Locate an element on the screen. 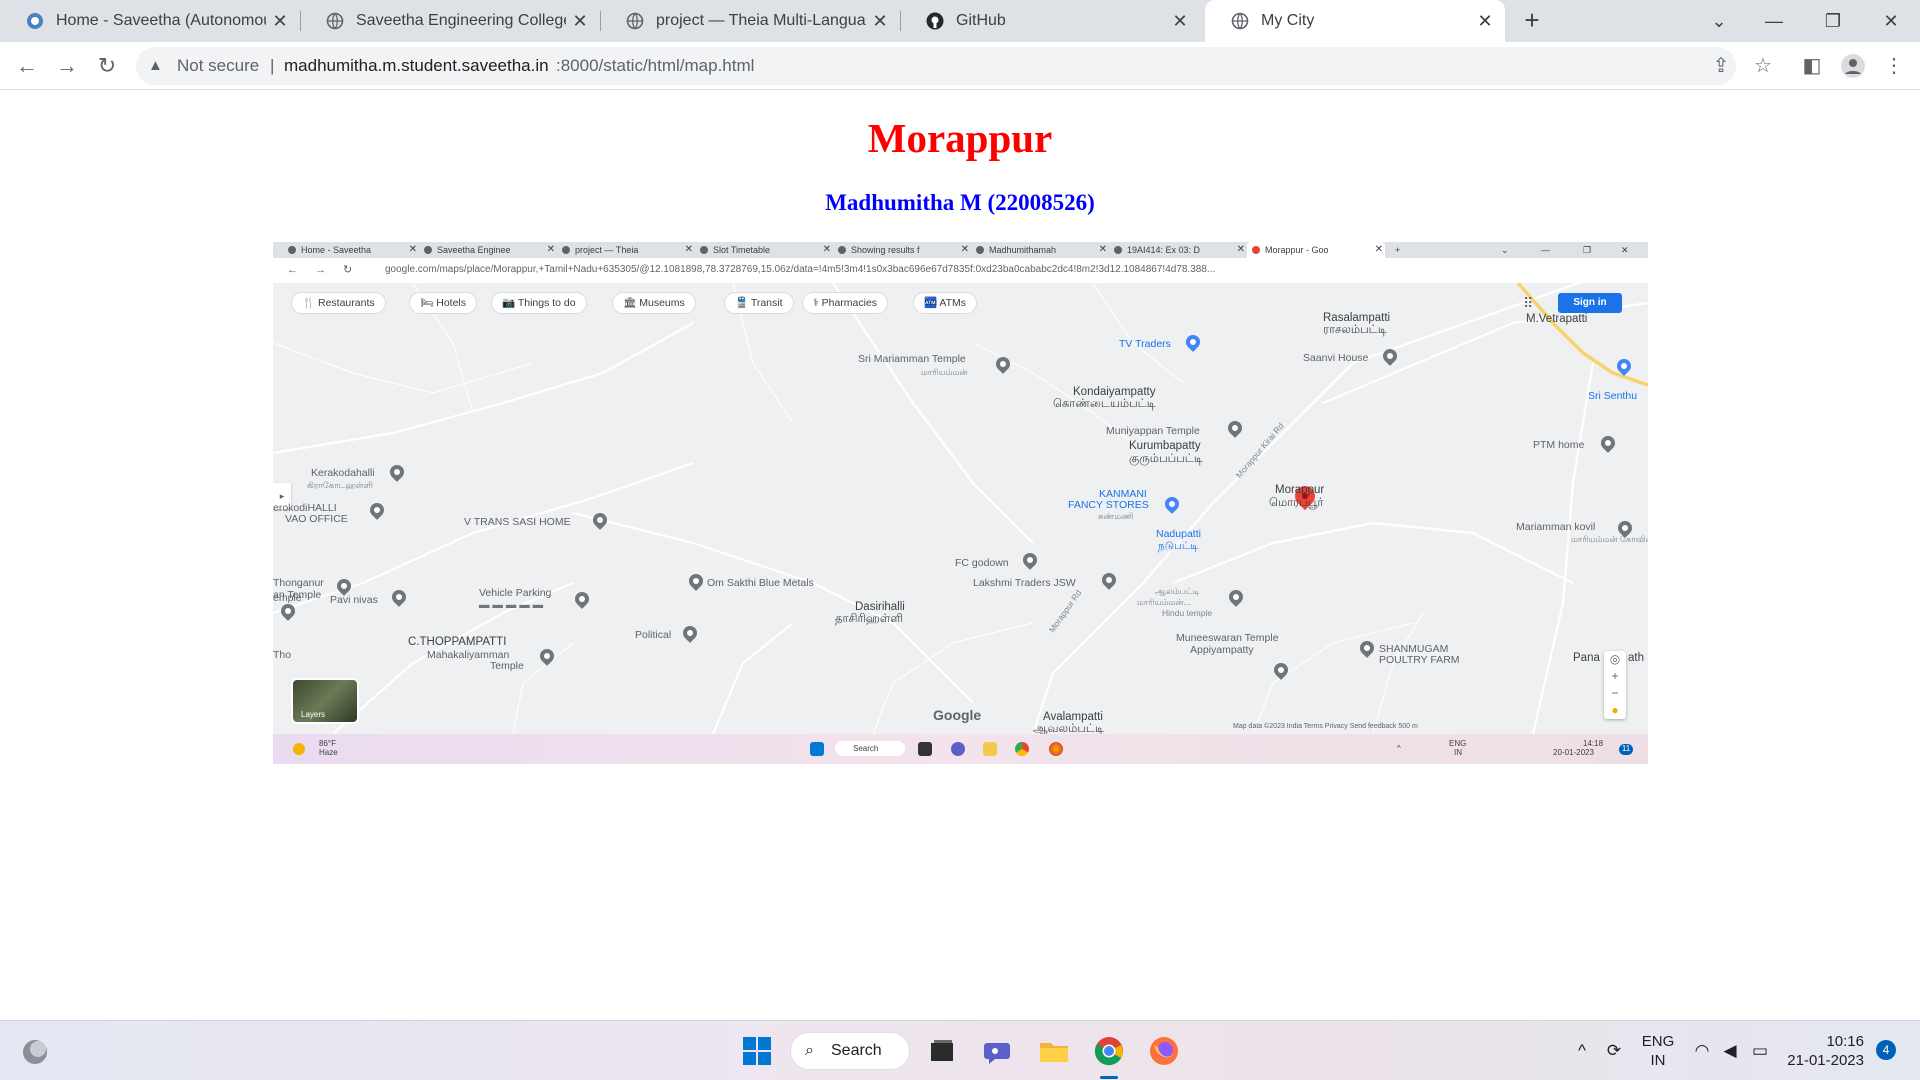 This screenshot has width=1920, height=1080. transit-icon: 🚆 is located at coordinates (743, 303).